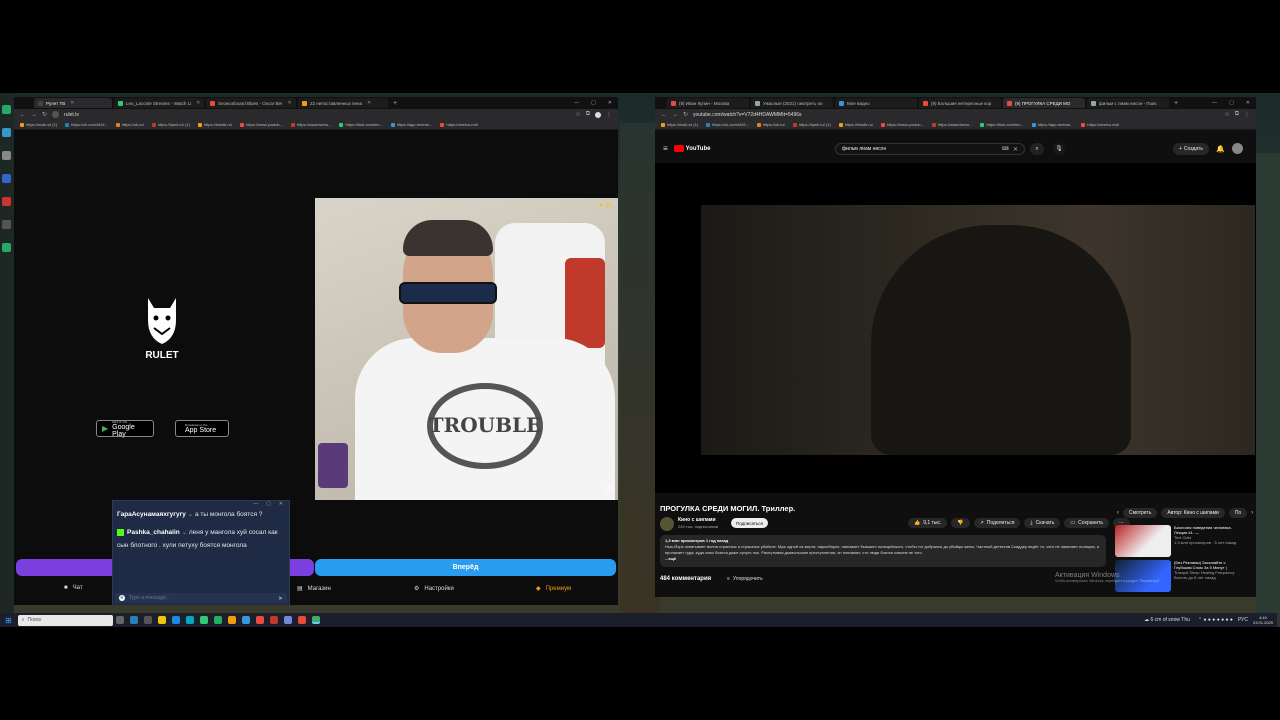  What do you see at coordinates (1237, 148) in the screenshot?
I see `yt-avatar` at bounding box center [1237, 148].